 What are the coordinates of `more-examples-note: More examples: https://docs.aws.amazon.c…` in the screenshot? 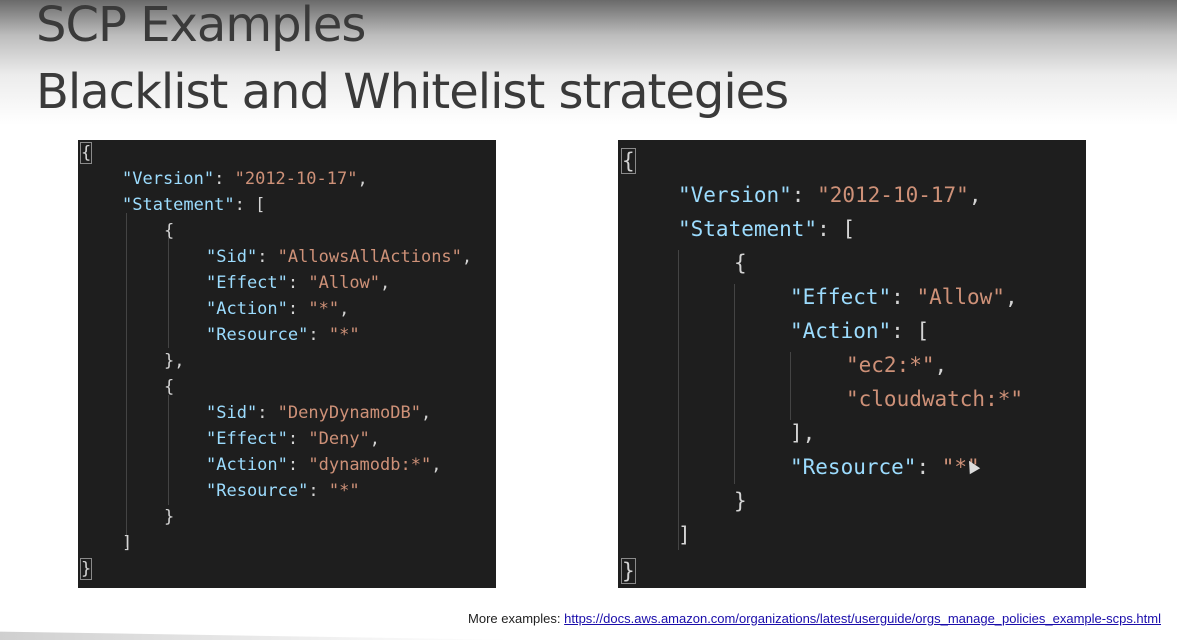 It's located at (814, 618).